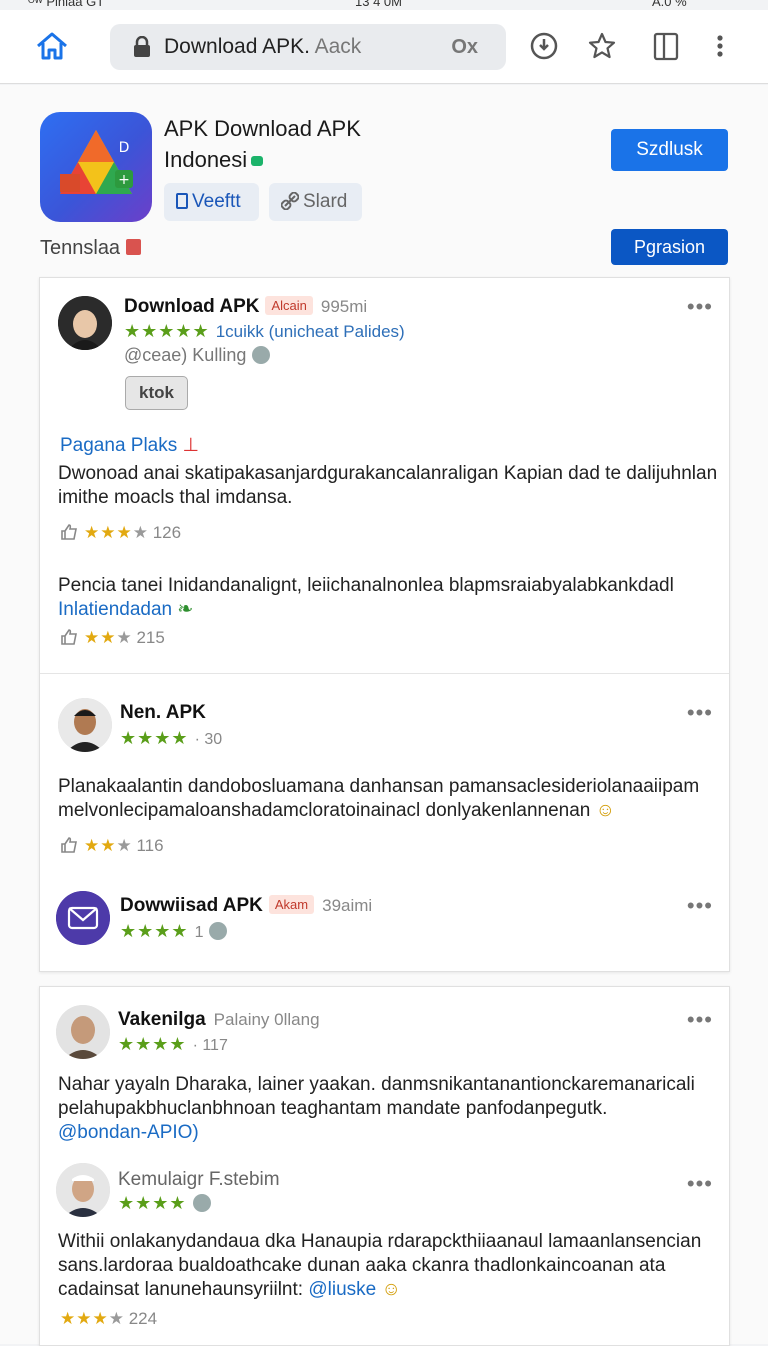 This screenshot has height=1346, width=768. I want to click on permission-button: Pgrasion, so click(669, 247).